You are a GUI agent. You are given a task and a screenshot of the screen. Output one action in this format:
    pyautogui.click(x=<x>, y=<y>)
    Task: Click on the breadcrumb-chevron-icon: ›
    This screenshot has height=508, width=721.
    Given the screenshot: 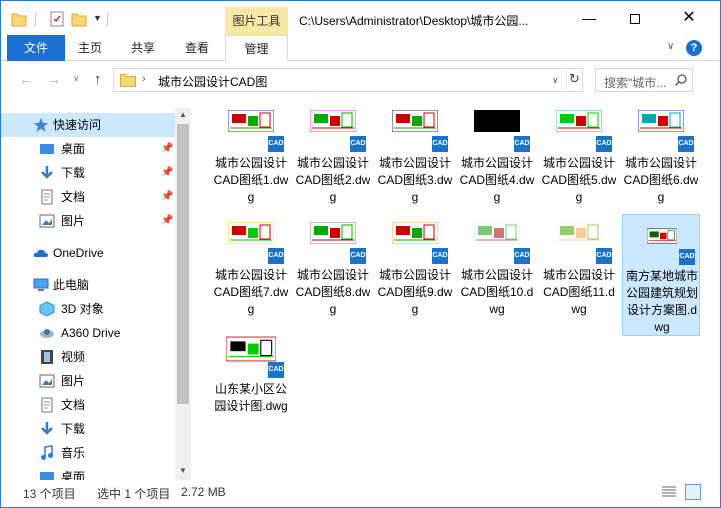 What is the action you would take?
    pyautogui.click(x=144, y=79)
    